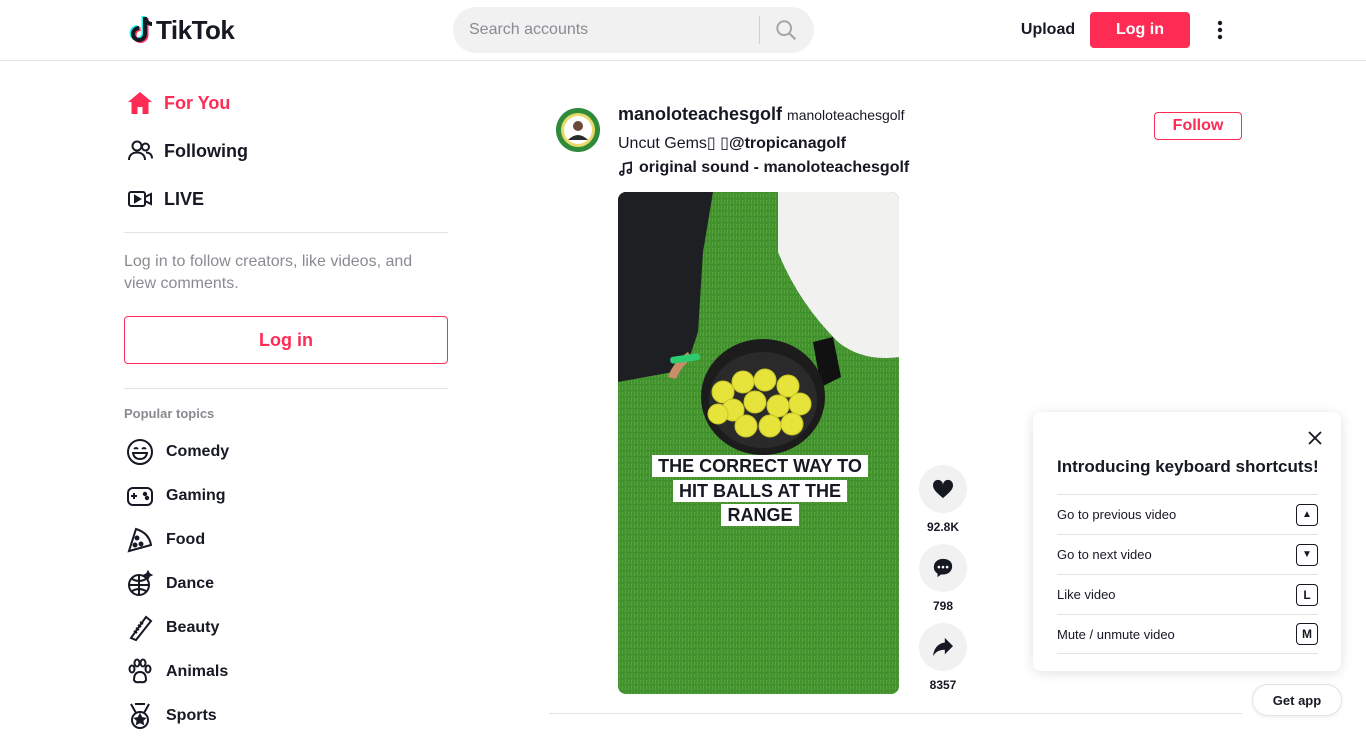 This screenshot has height=738, width=1366. I want to click on caption-text: Uncut Gems▯ ▯, so click(673, 143).